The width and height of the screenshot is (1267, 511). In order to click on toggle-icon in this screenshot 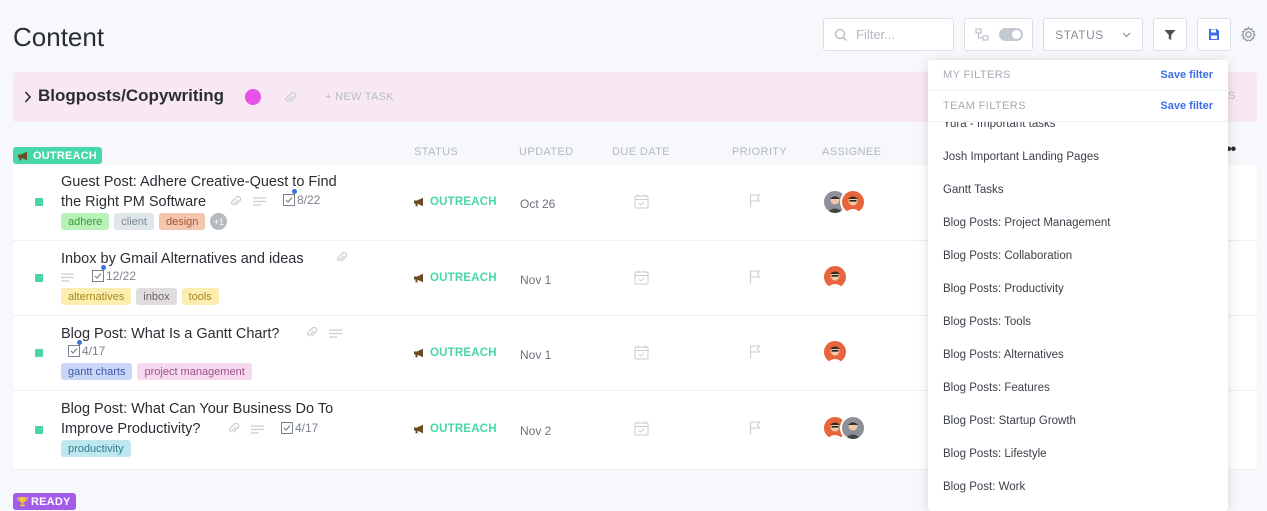, I will do `click(1010, 34)`.